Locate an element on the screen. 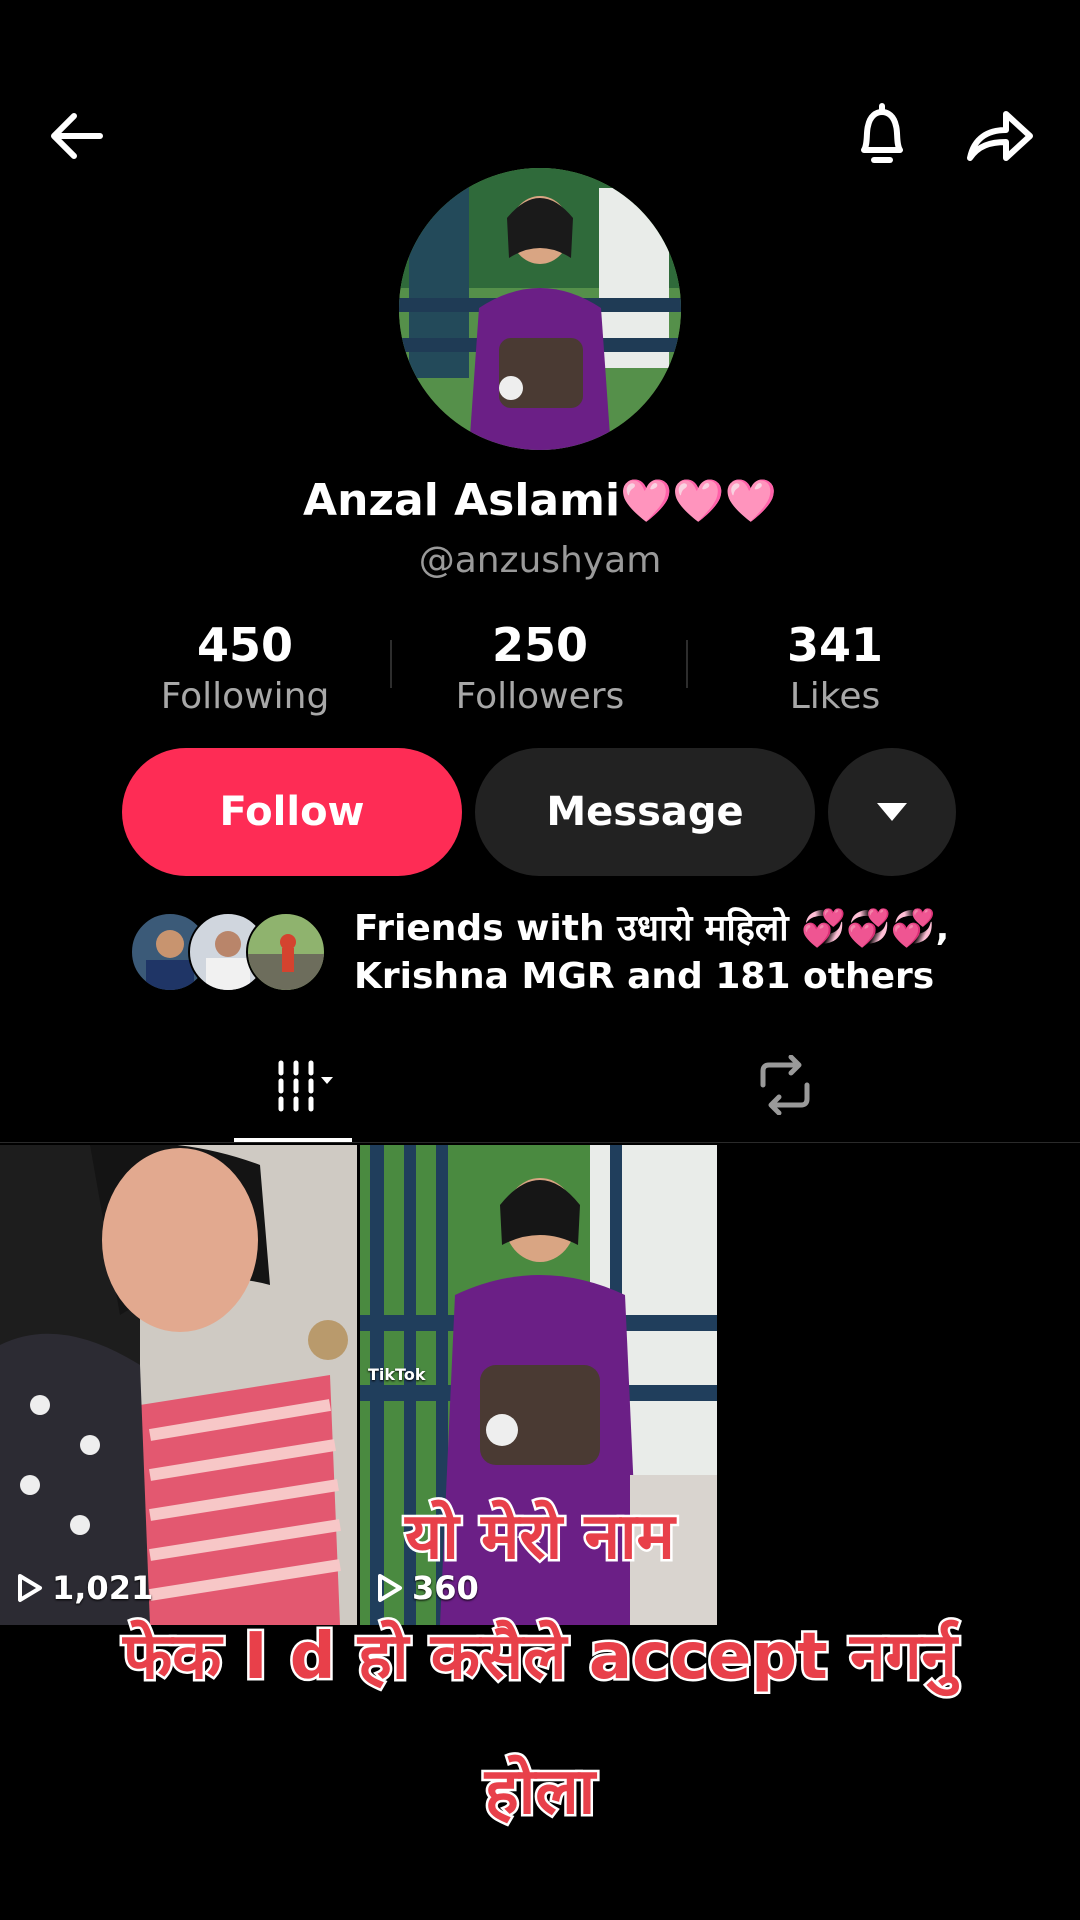  tab-videos is located at coordinates (290, 1085).